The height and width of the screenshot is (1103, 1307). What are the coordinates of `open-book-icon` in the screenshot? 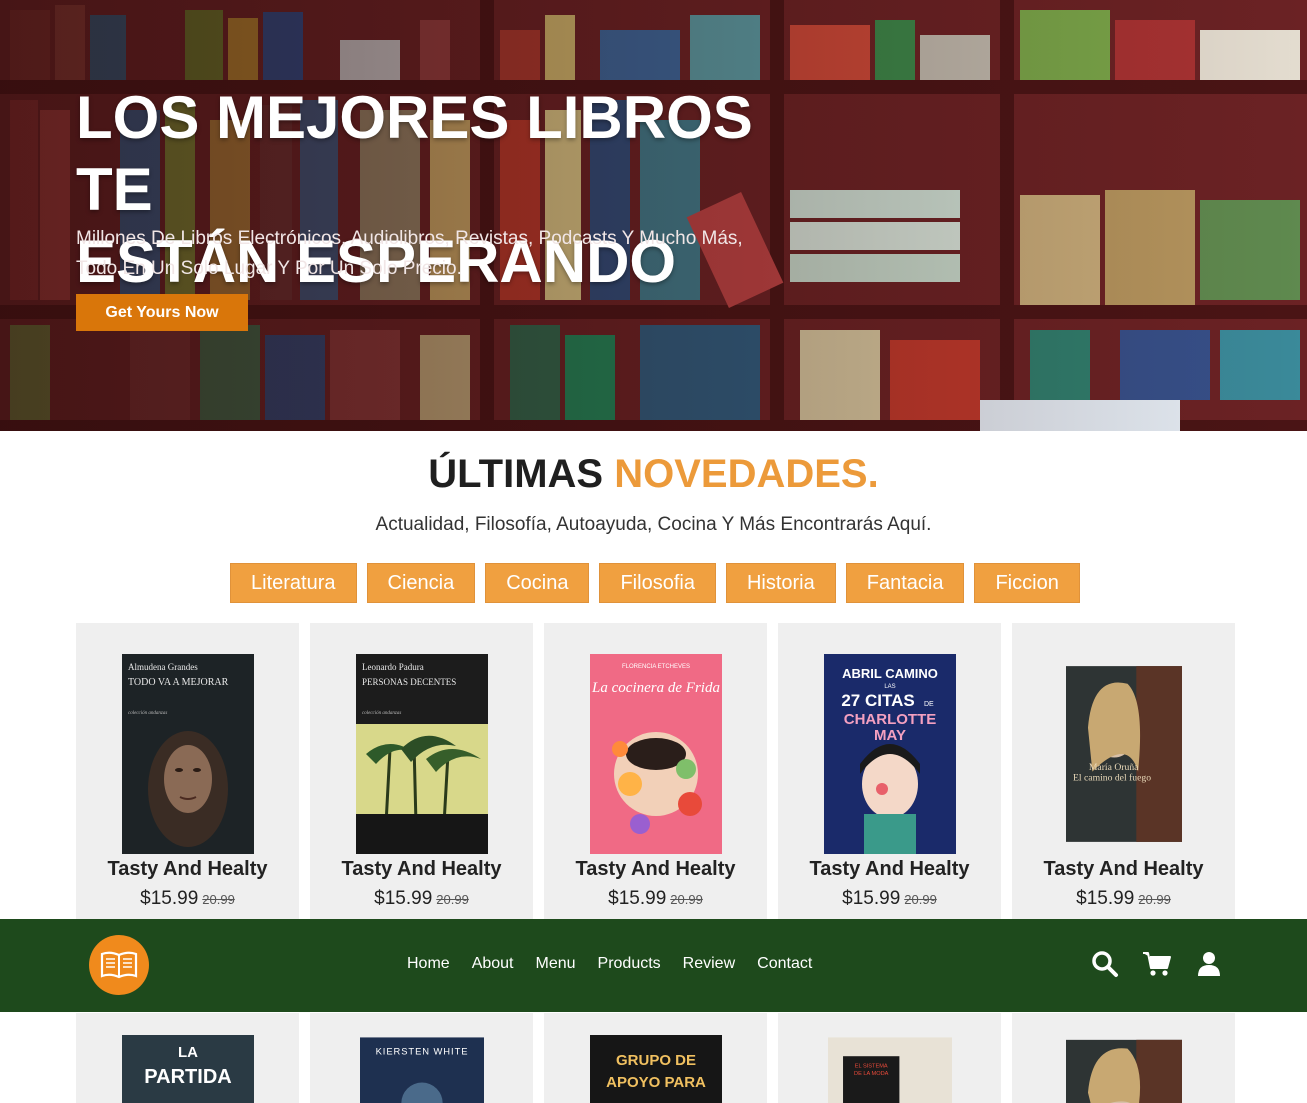 It's located at (119, 965).